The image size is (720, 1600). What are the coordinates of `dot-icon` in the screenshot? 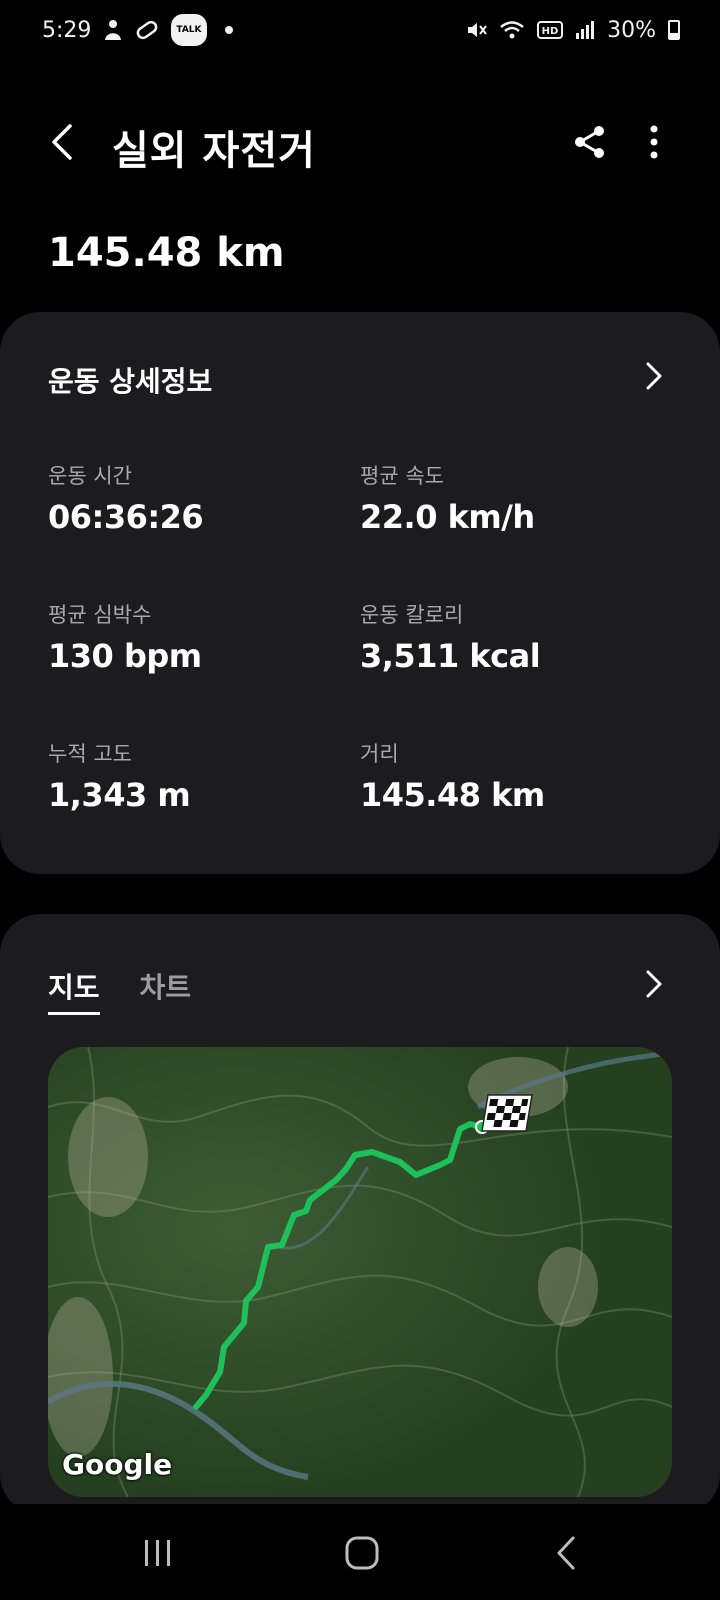 It's located at (228, 30).